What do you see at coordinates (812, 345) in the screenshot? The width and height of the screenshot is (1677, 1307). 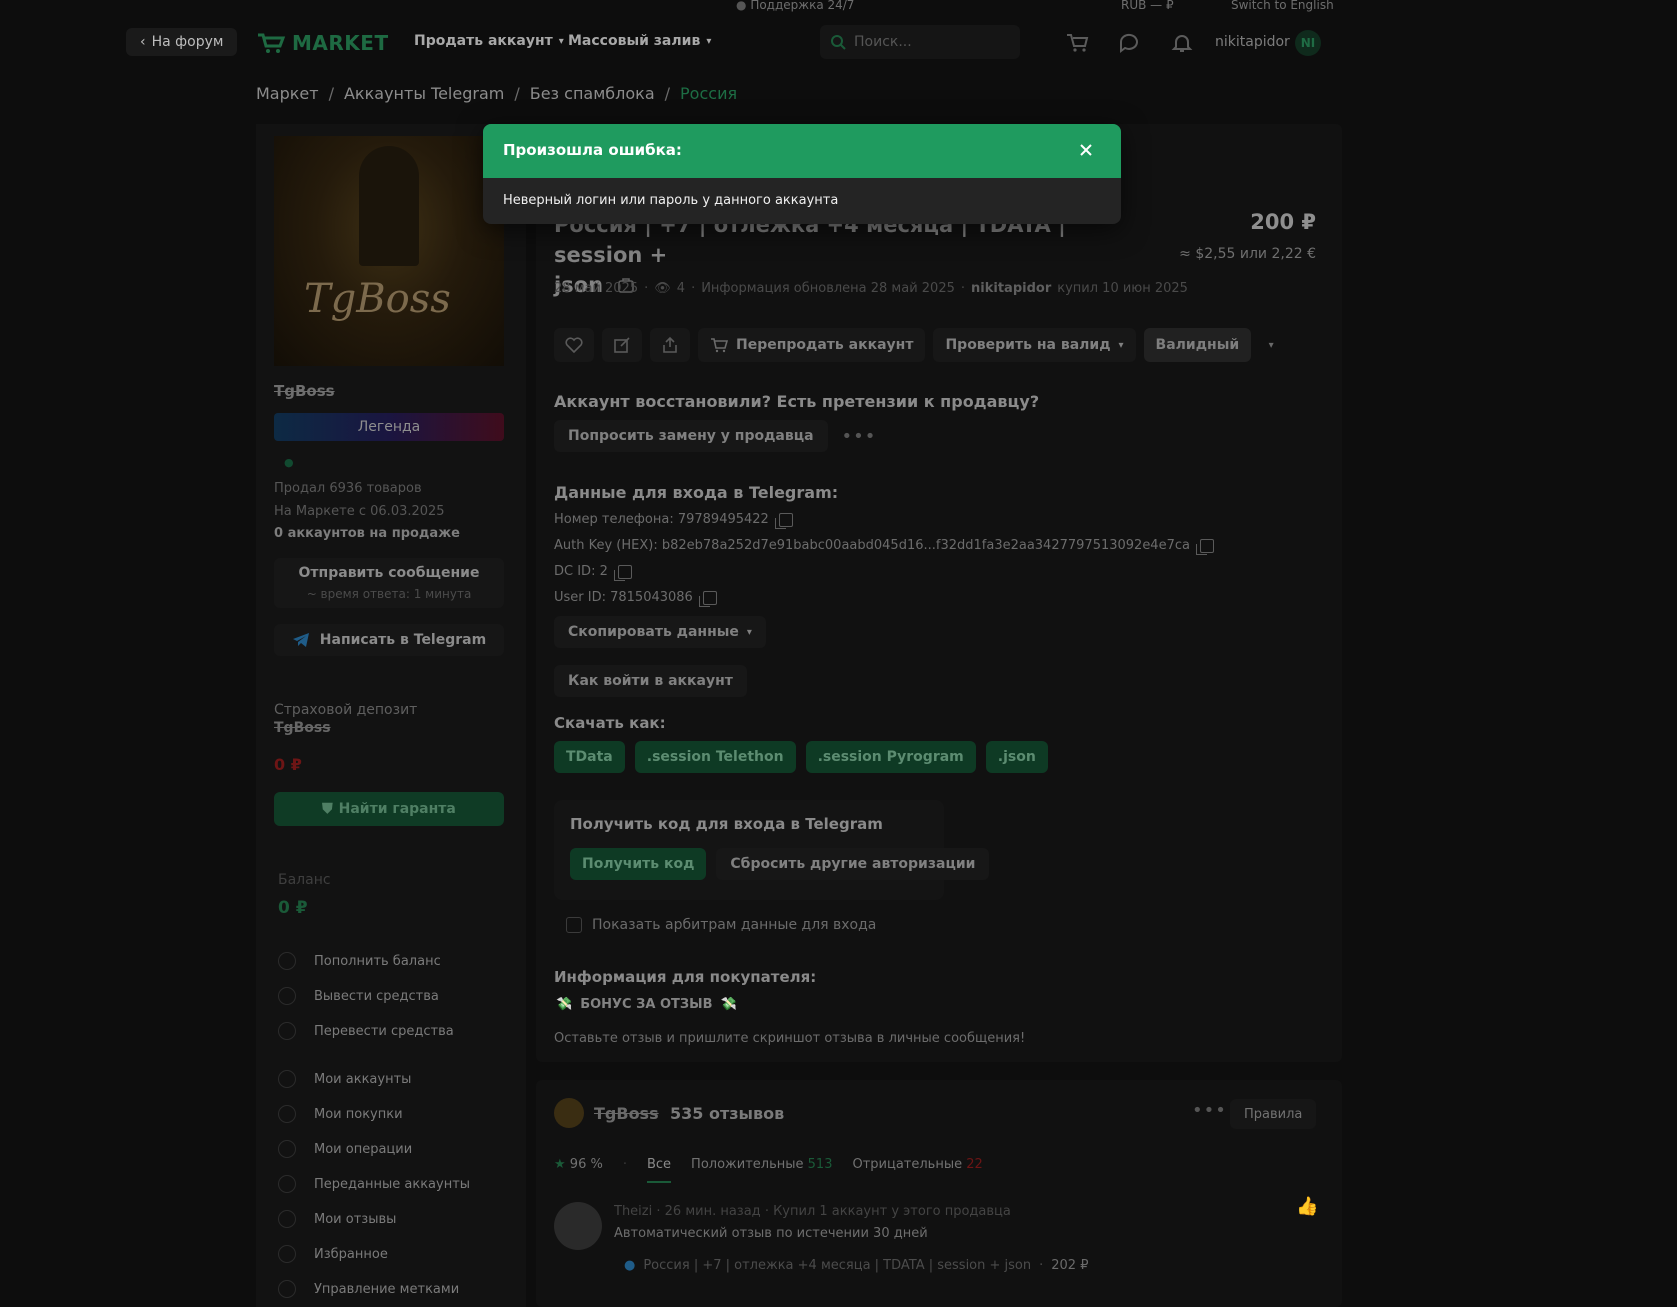 I see `resell-button: Перепродать аккаунт` at bounding box center [812, 345].